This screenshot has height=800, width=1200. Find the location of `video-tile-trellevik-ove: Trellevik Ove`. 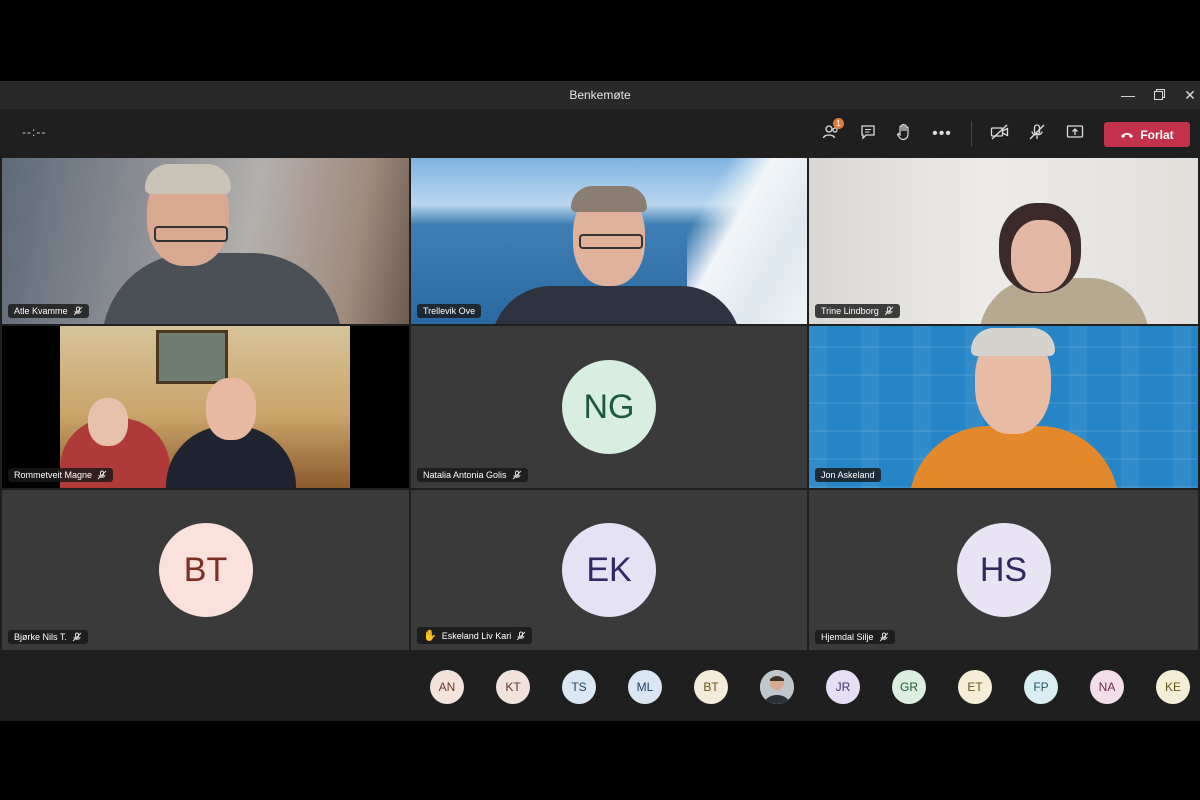

video-tile-trellevik-ove: Trellevik Ove is located at coordinates (609, 241).